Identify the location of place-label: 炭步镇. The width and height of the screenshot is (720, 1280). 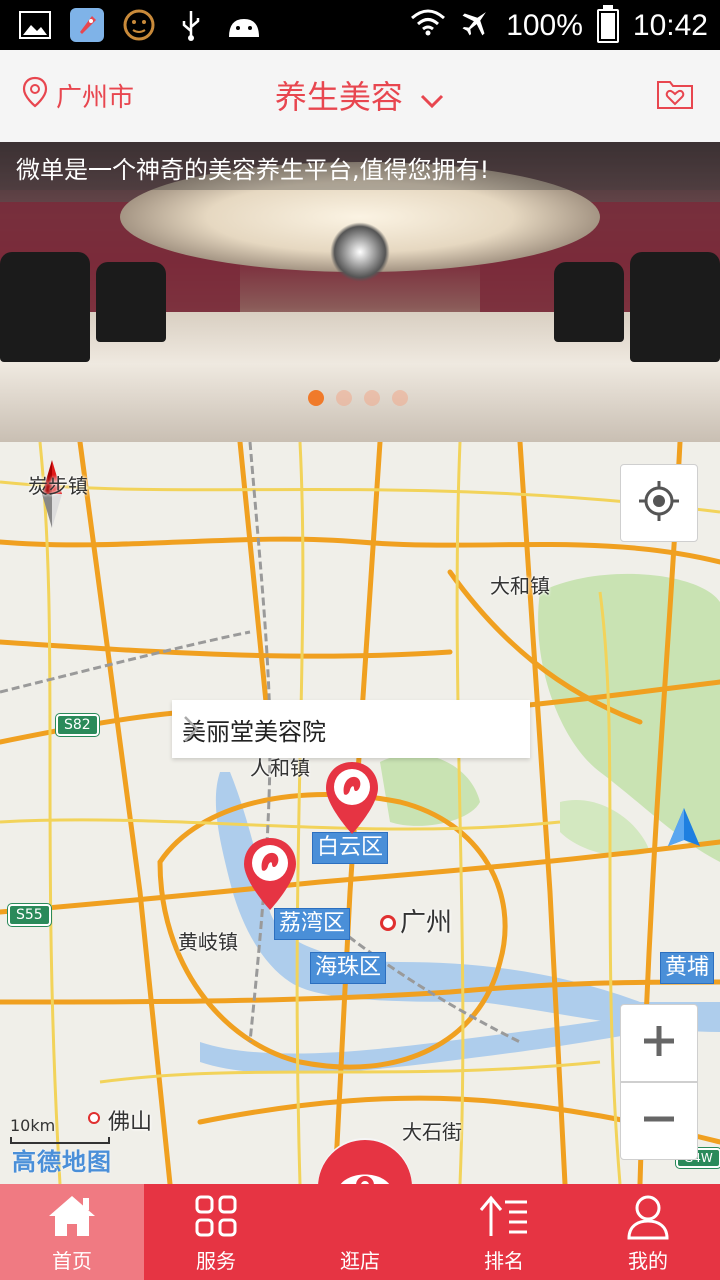
(58, 486).